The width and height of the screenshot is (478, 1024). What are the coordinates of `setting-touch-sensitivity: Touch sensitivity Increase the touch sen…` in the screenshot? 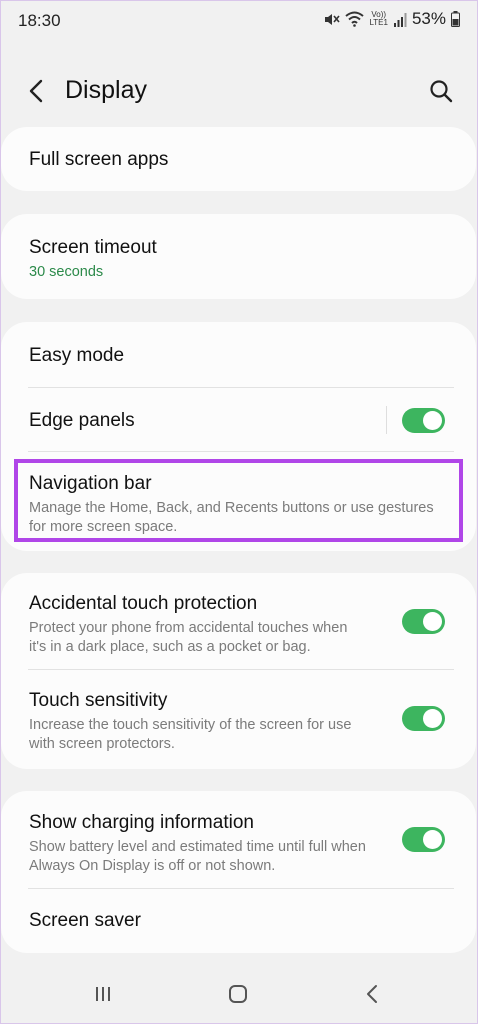 It's located at (238, 719).